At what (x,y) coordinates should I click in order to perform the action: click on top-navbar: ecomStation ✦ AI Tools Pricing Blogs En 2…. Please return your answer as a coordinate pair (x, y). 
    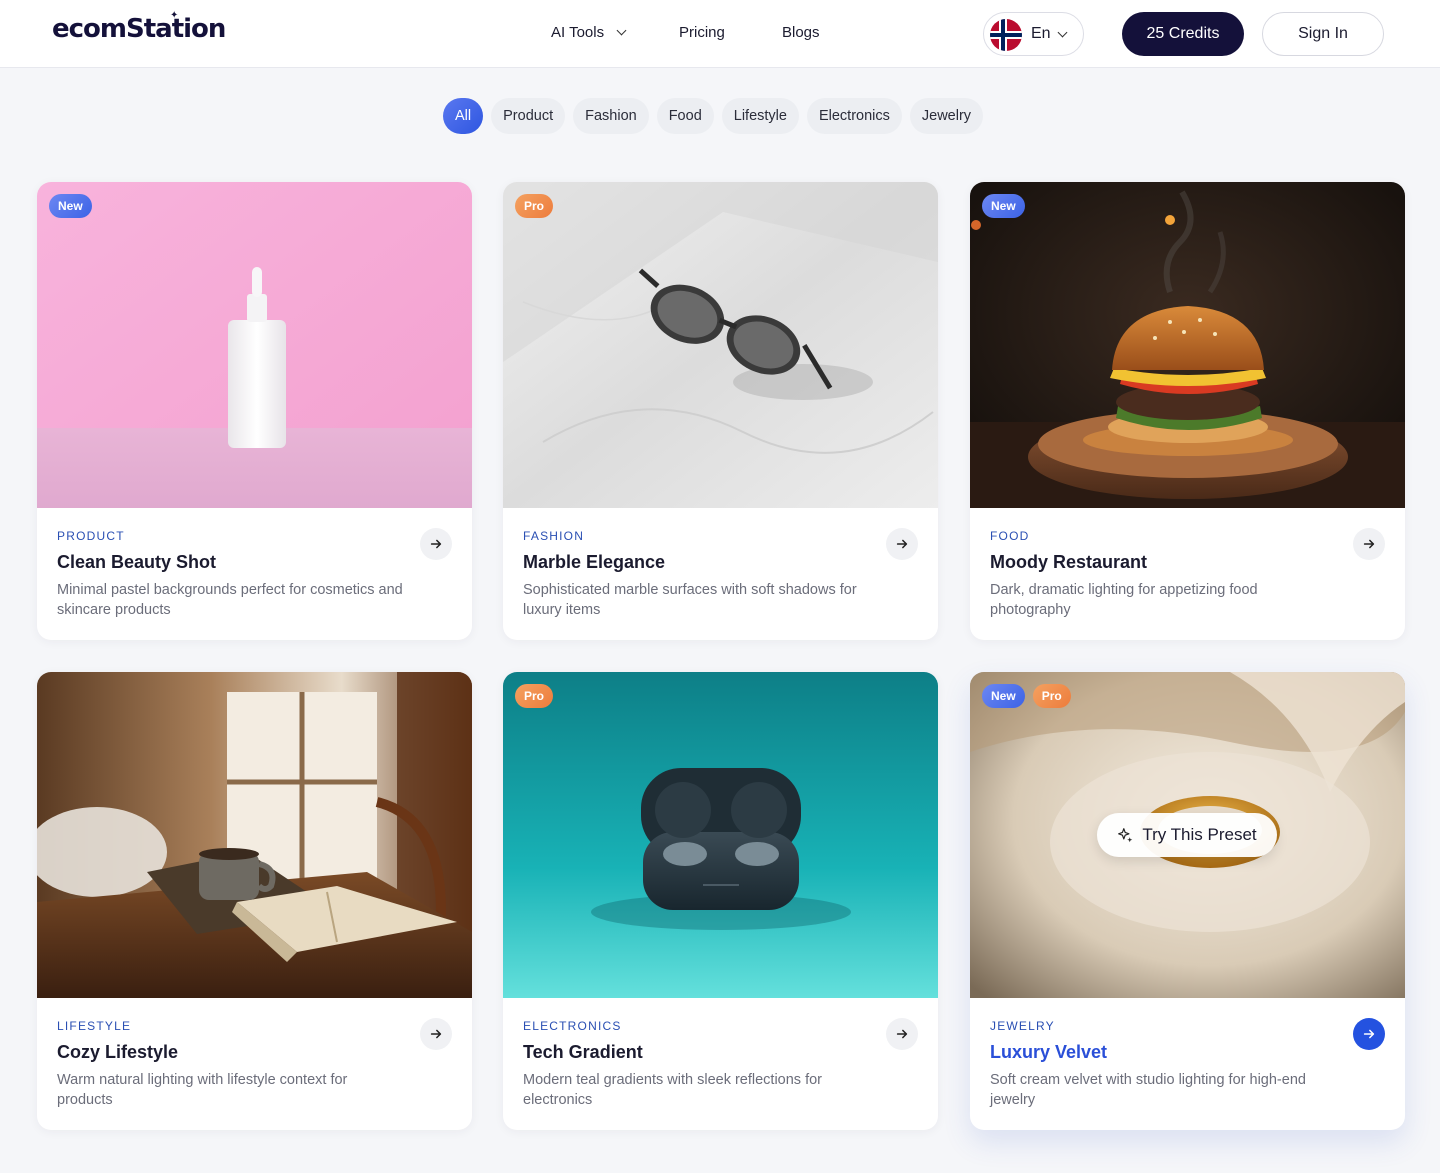
    Looking at the image, I should click on (720, 34).